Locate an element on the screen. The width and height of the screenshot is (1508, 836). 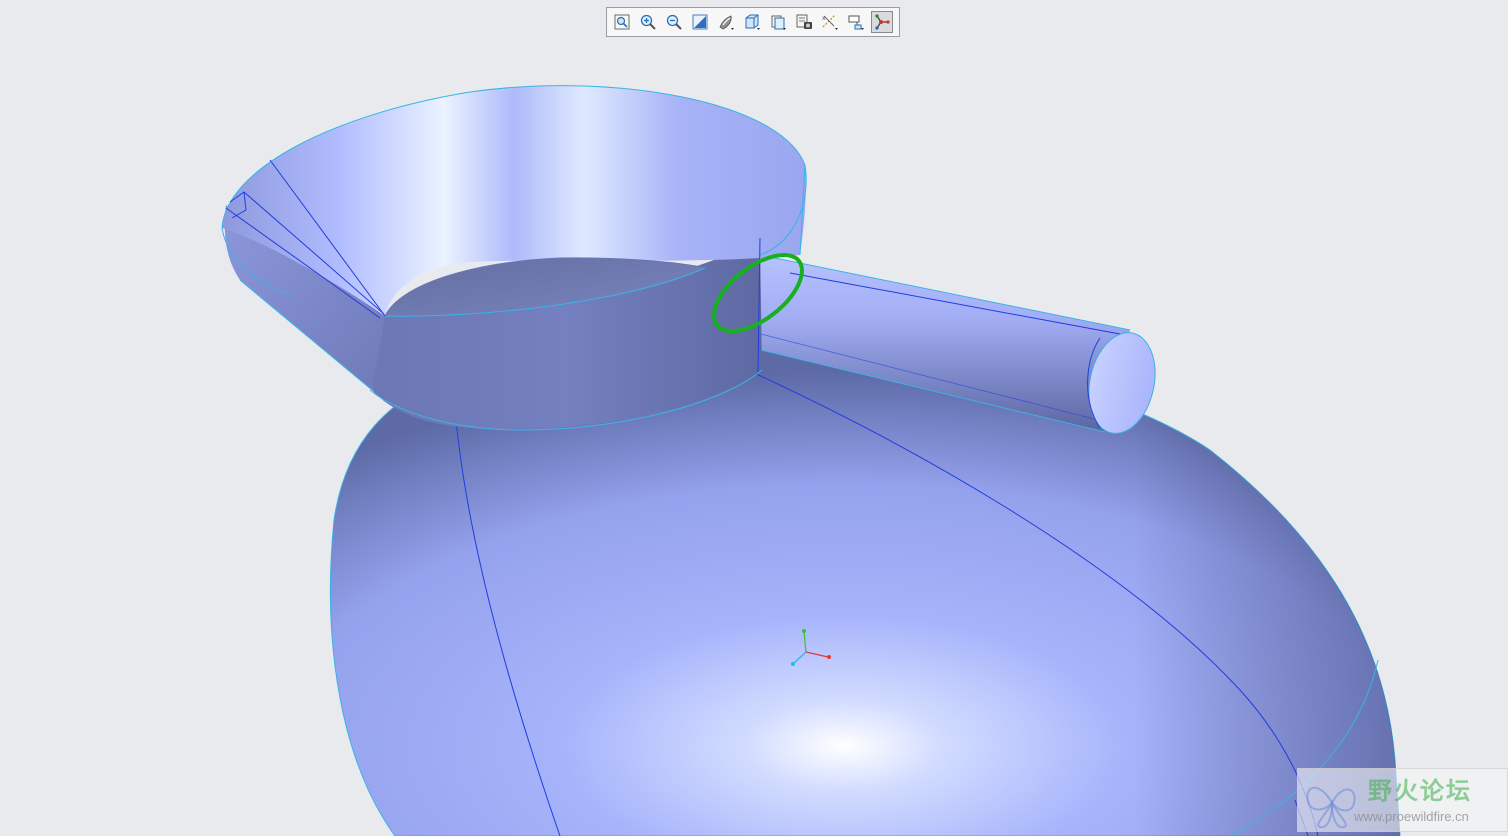
annotation-display-icon is located at coordinates (856, 22).